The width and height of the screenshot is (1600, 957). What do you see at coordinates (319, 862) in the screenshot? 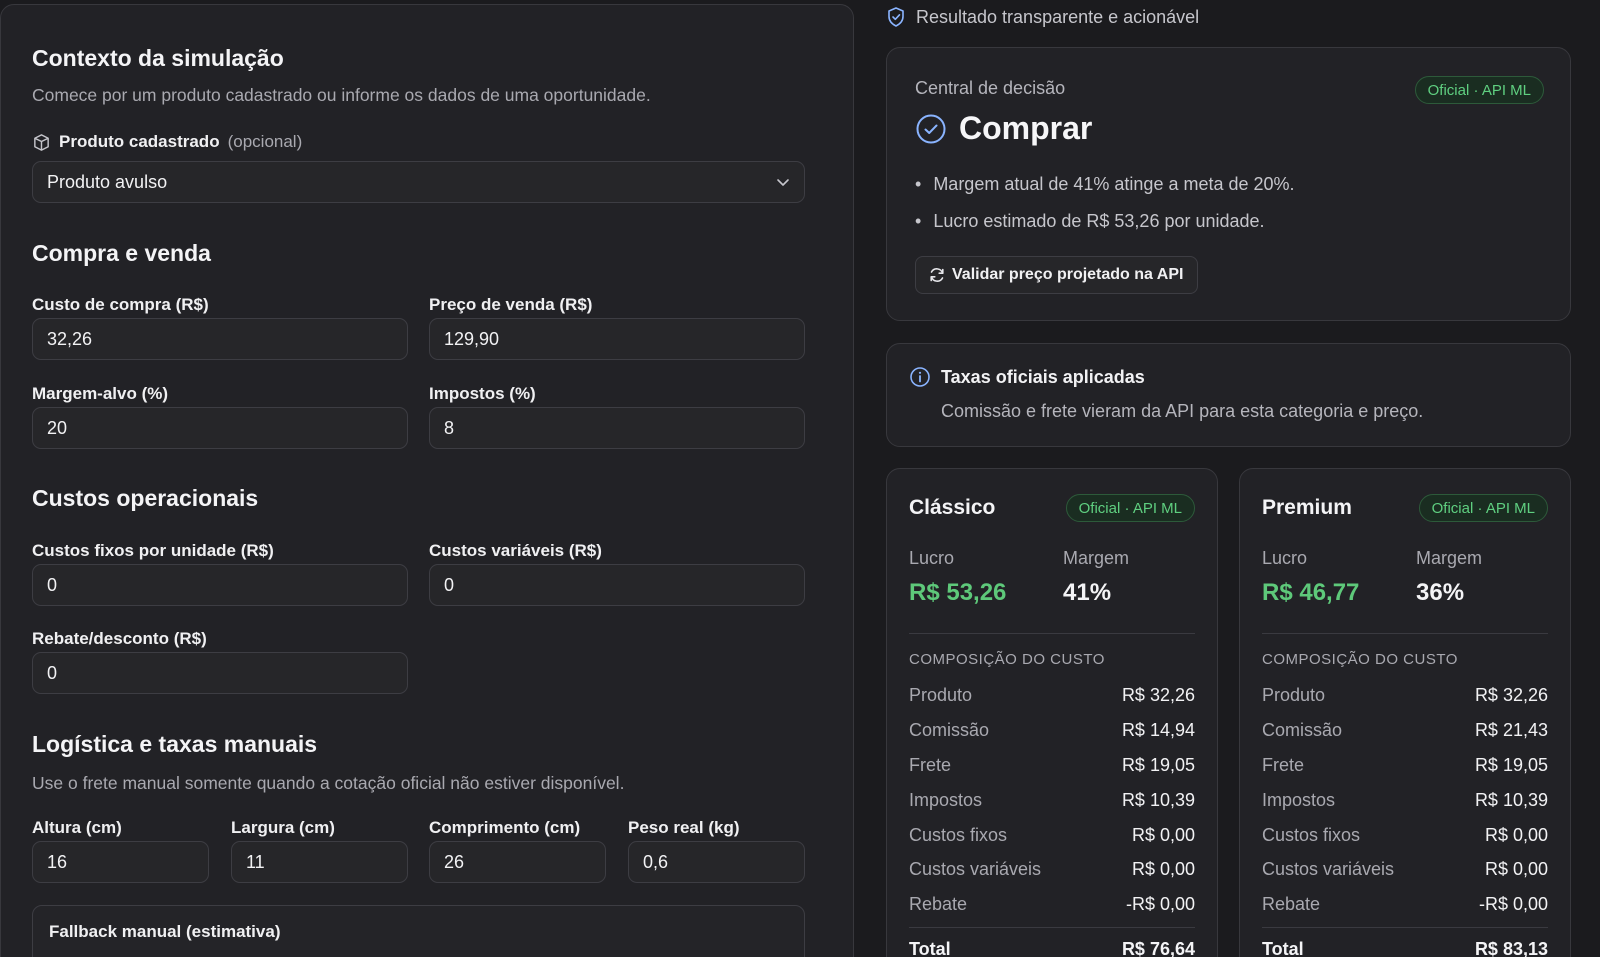
I see `width-input: 11` at bounding box center [319, 862].